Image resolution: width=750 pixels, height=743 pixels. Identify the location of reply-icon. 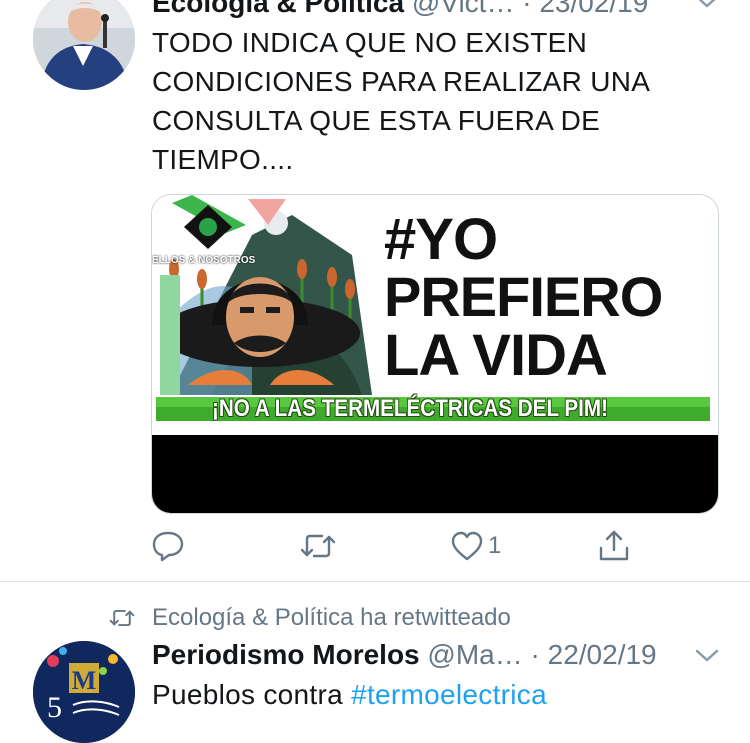
(168, 546).